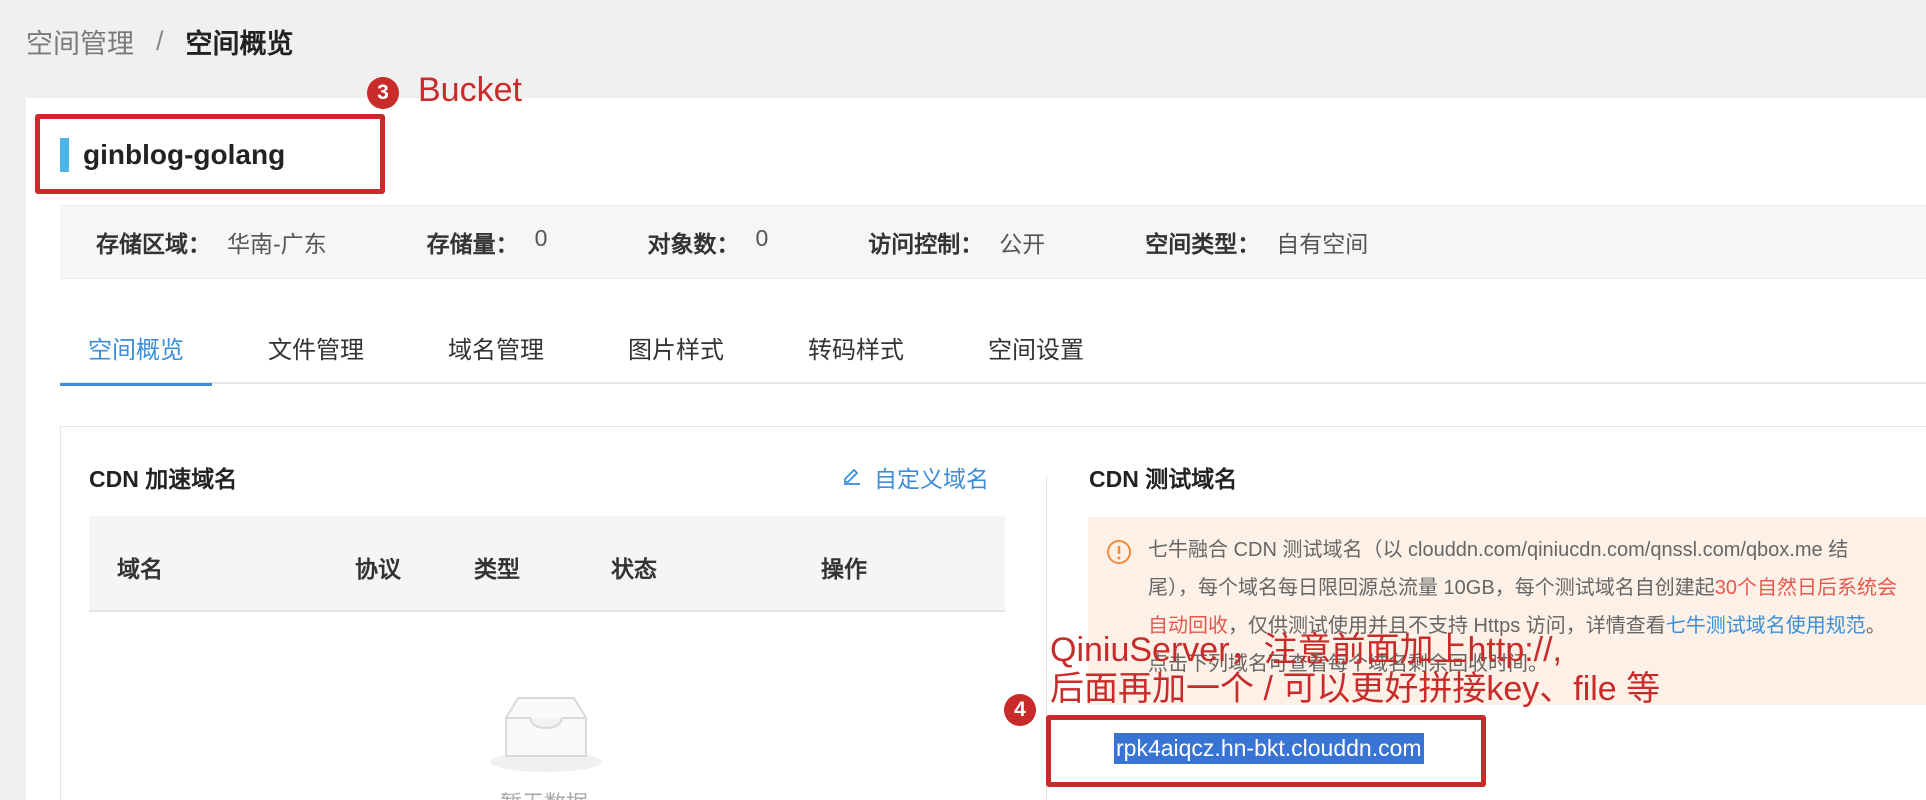  I want to click on custom-domain-link: 自定义域名, so click(915, 477).